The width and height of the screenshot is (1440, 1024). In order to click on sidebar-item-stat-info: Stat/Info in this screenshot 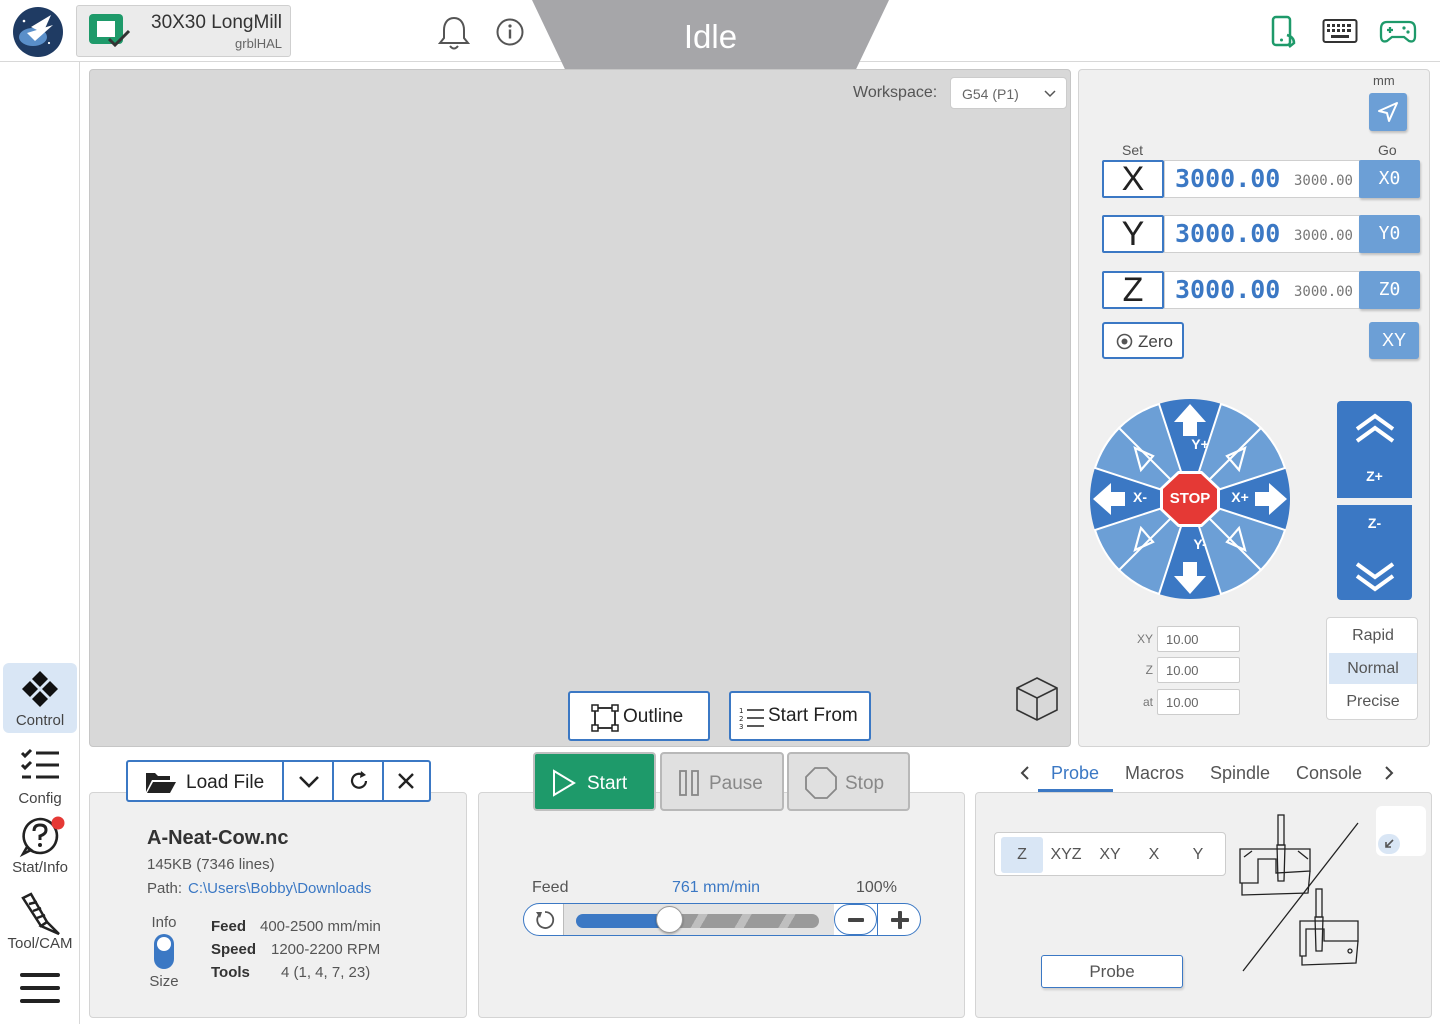, I will do `click(40, 845)`.